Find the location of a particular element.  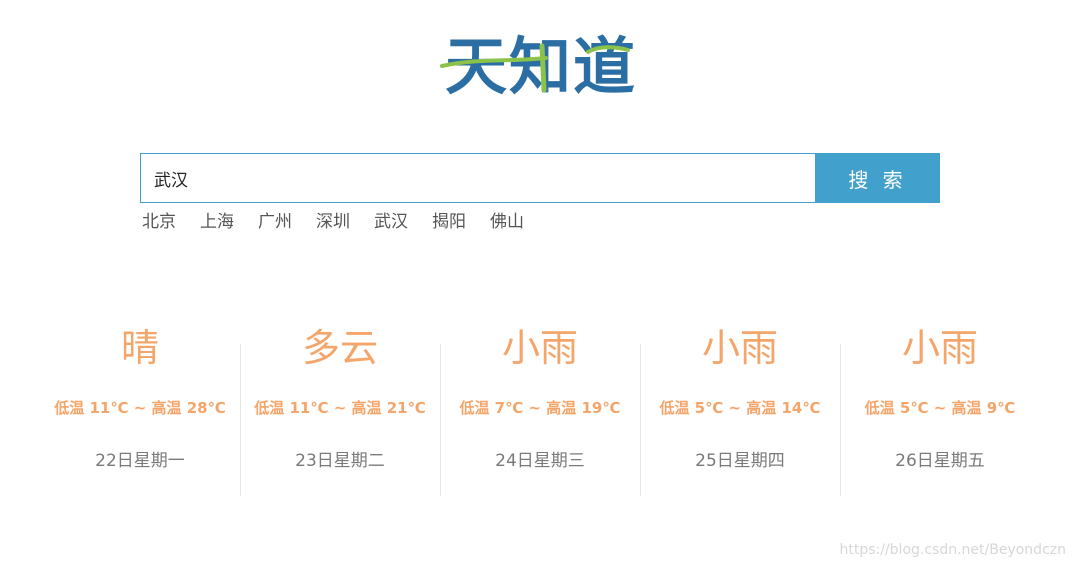

temperature-range: 低温 7℃ ~ 高温 19℃ is located at coordinates (540, 408).